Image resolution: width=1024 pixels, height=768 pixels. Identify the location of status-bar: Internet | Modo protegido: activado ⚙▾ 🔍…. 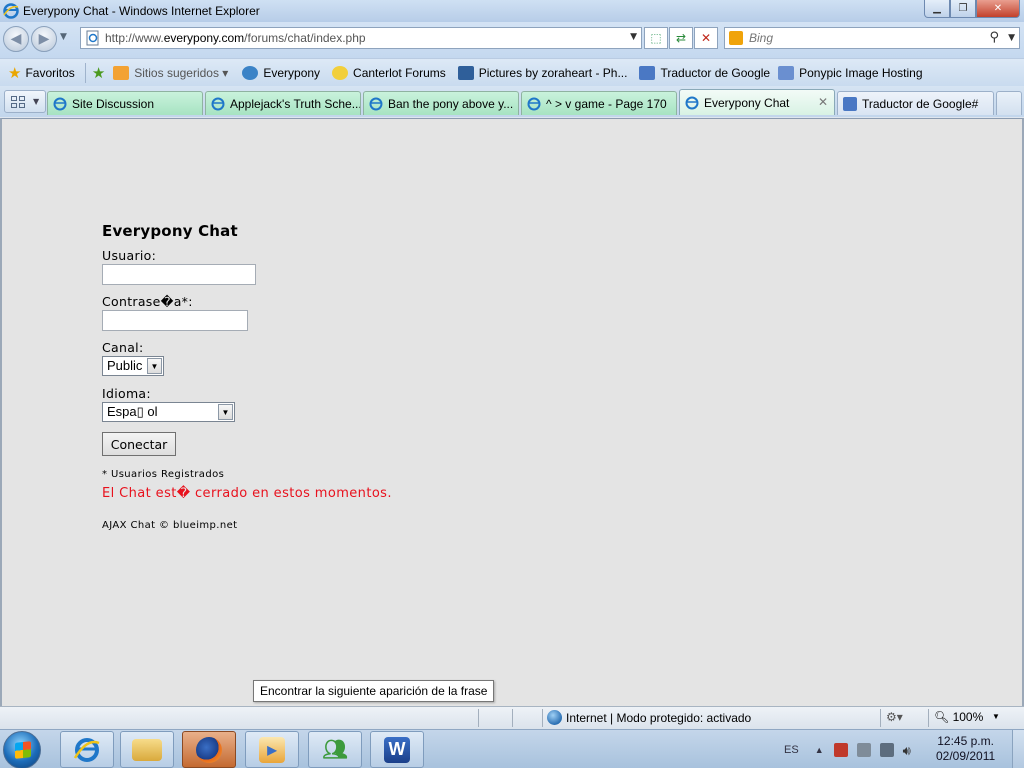
(512, 717).